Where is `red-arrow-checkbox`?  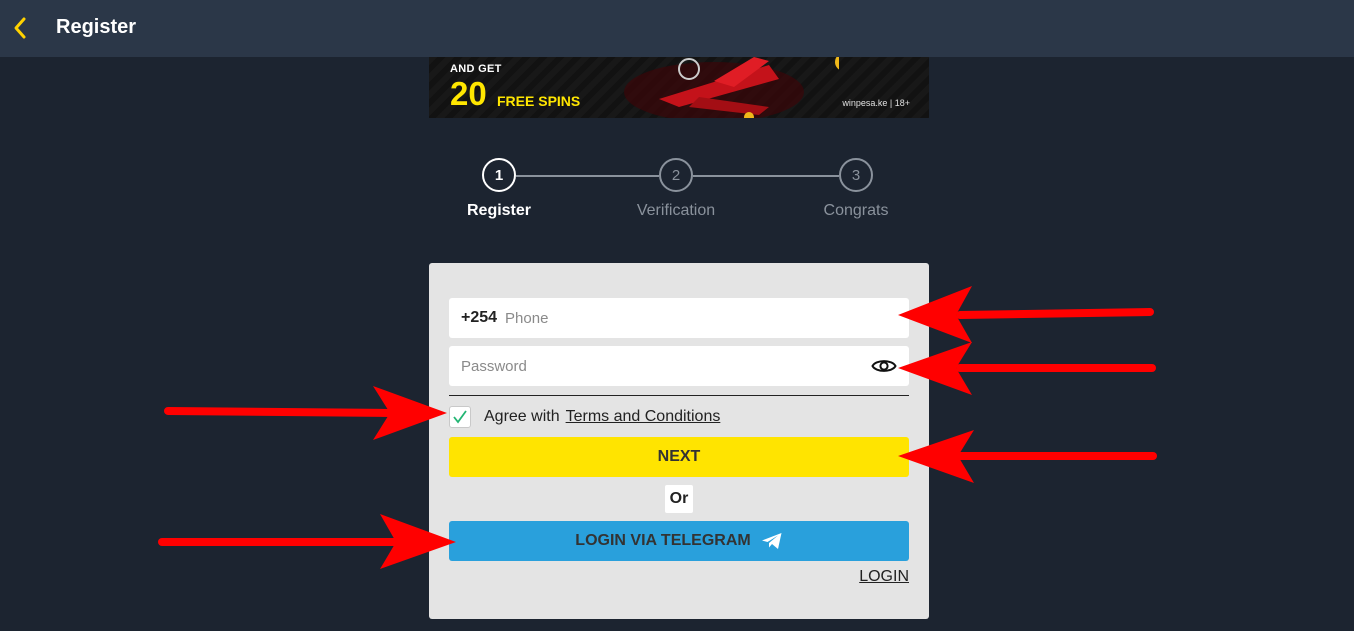
red-arrow-checkbox is located at coordinates (305, 413).